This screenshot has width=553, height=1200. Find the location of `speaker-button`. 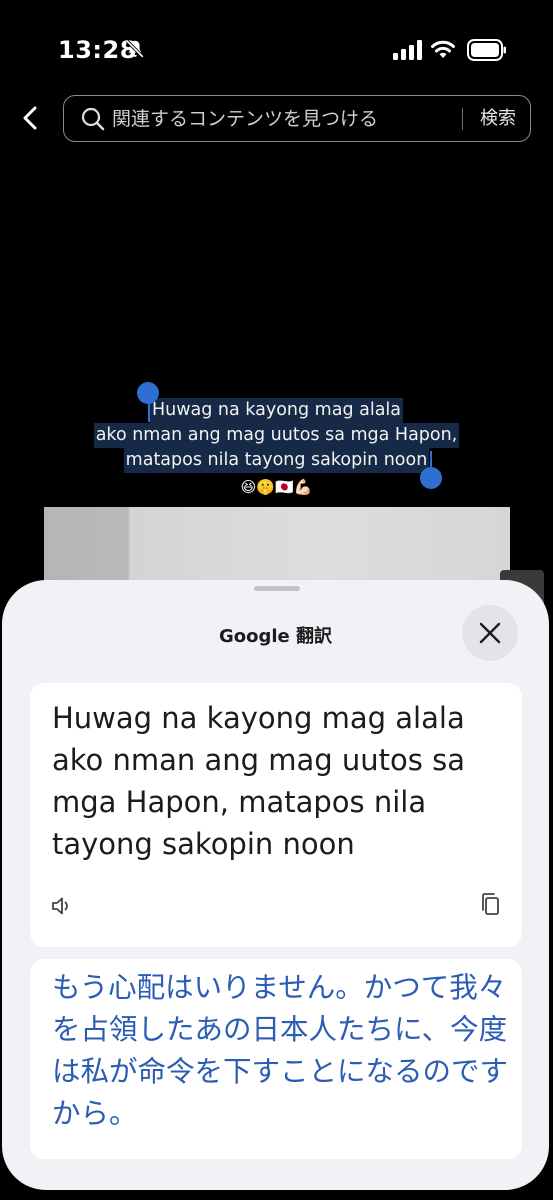

speaker-button is located at coordinates (63, 906).